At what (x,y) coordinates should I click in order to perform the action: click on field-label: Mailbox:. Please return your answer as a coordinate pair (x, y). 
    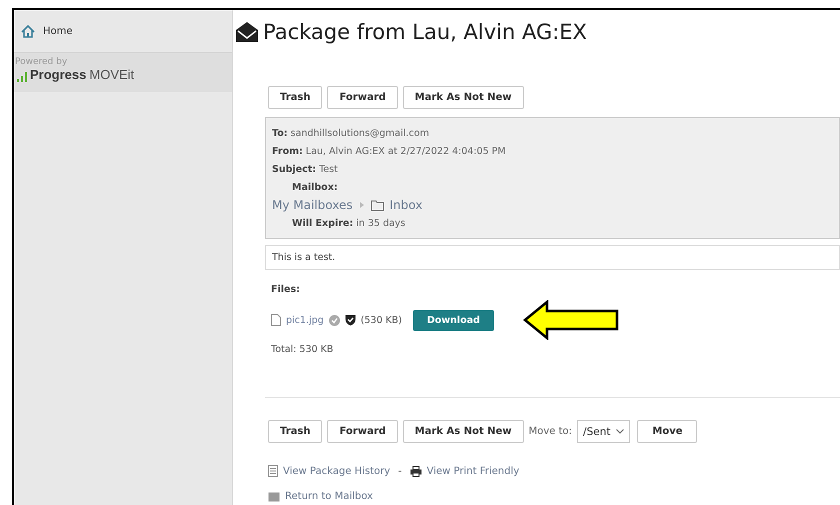
    Looking at the image, I should click on (315, 187).